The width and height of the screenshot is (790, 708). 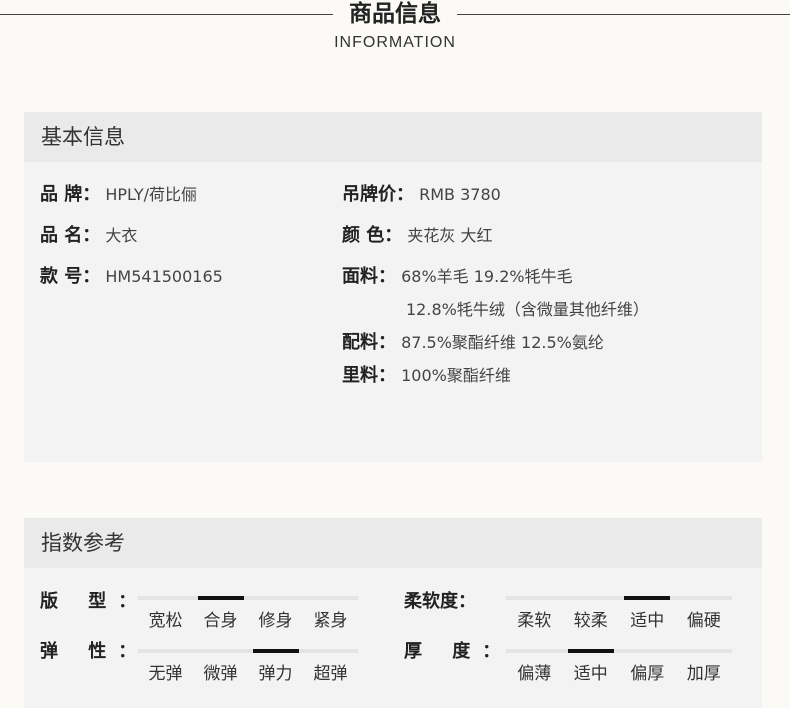 What do you see at coordinates (487, 276) in the screenshot?
I see `fabric-value-1: 68%羊毛 19.2%牦牛毛` at bounding box center [487, 276].